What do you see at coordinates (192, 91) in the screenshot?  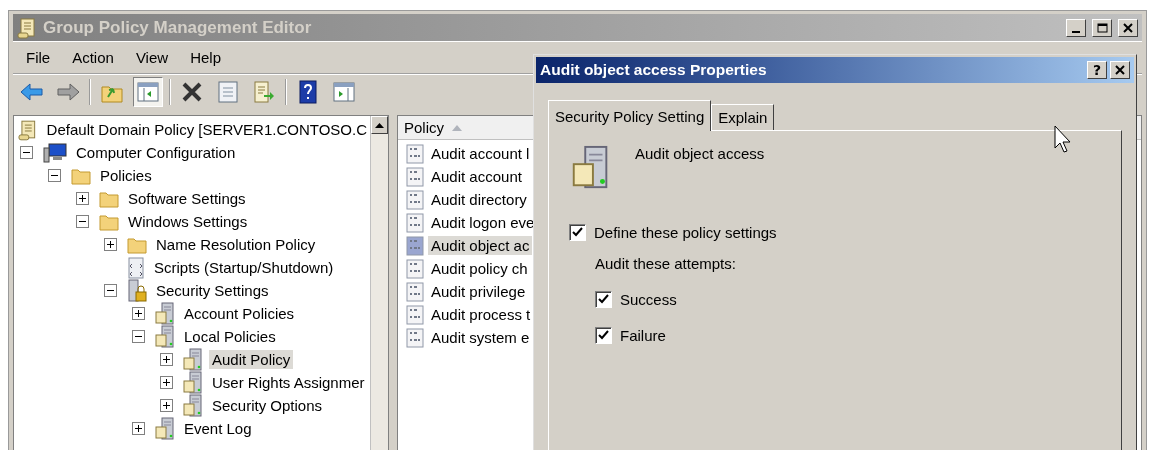 I see `delete-icon` at bounding box center [192, 91].